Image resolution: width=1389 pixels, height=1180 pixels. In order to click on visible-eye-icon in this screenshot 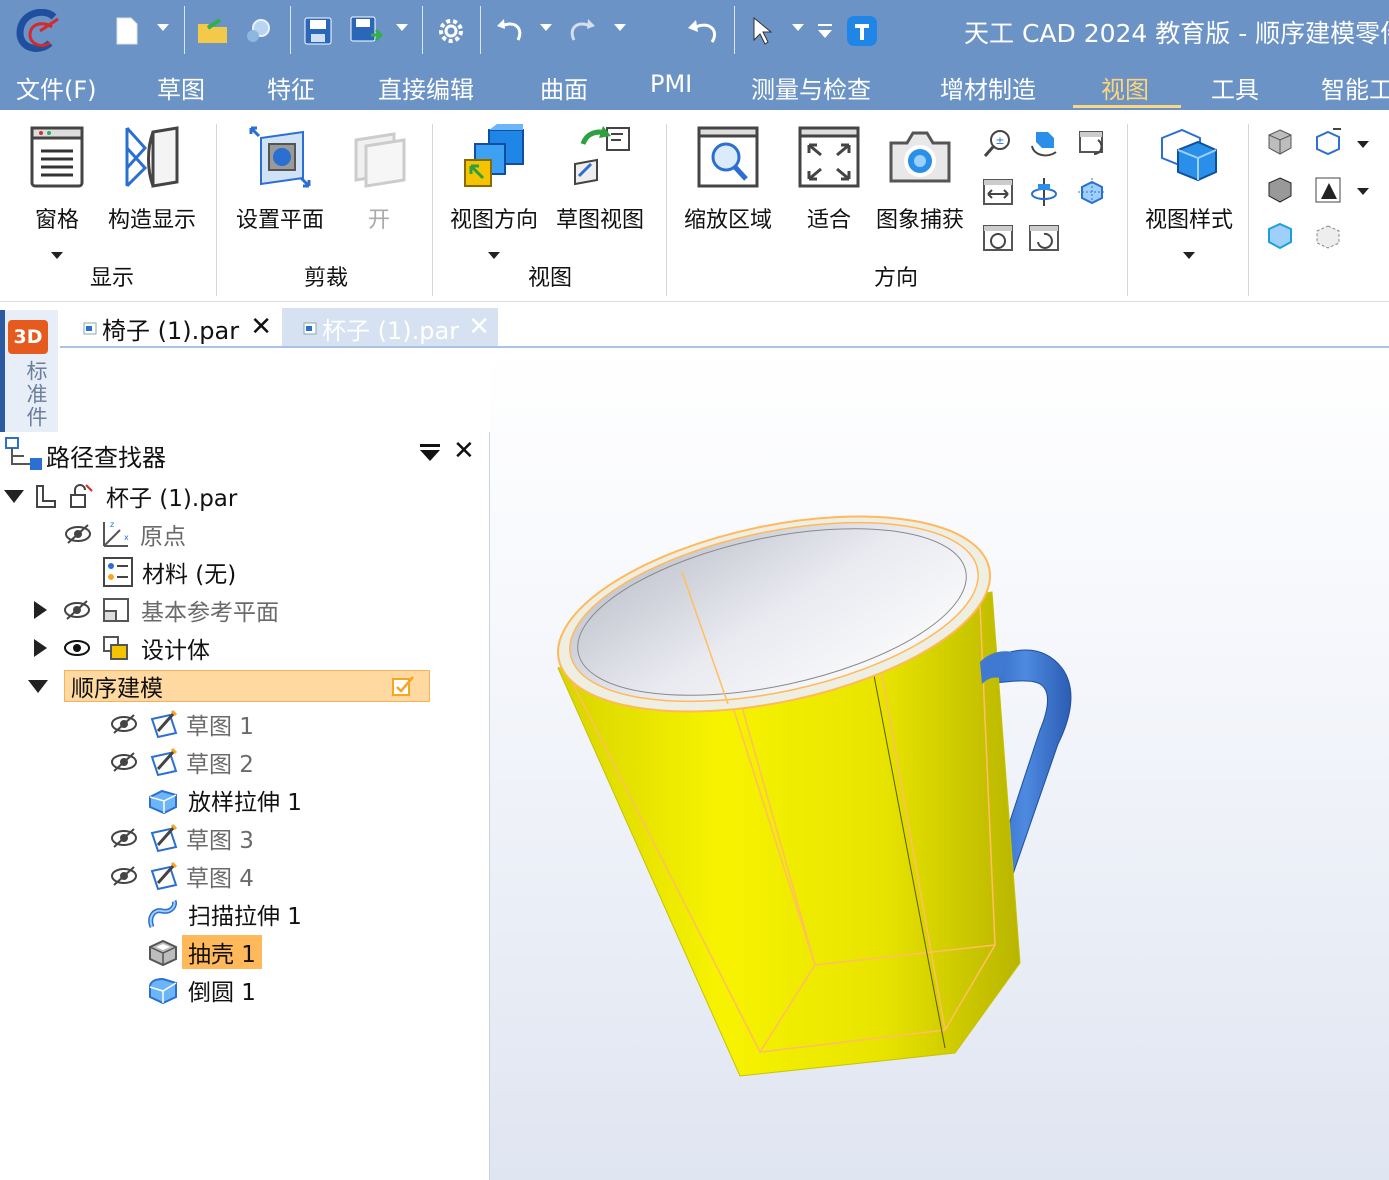, I will do `click(77, 648)`.